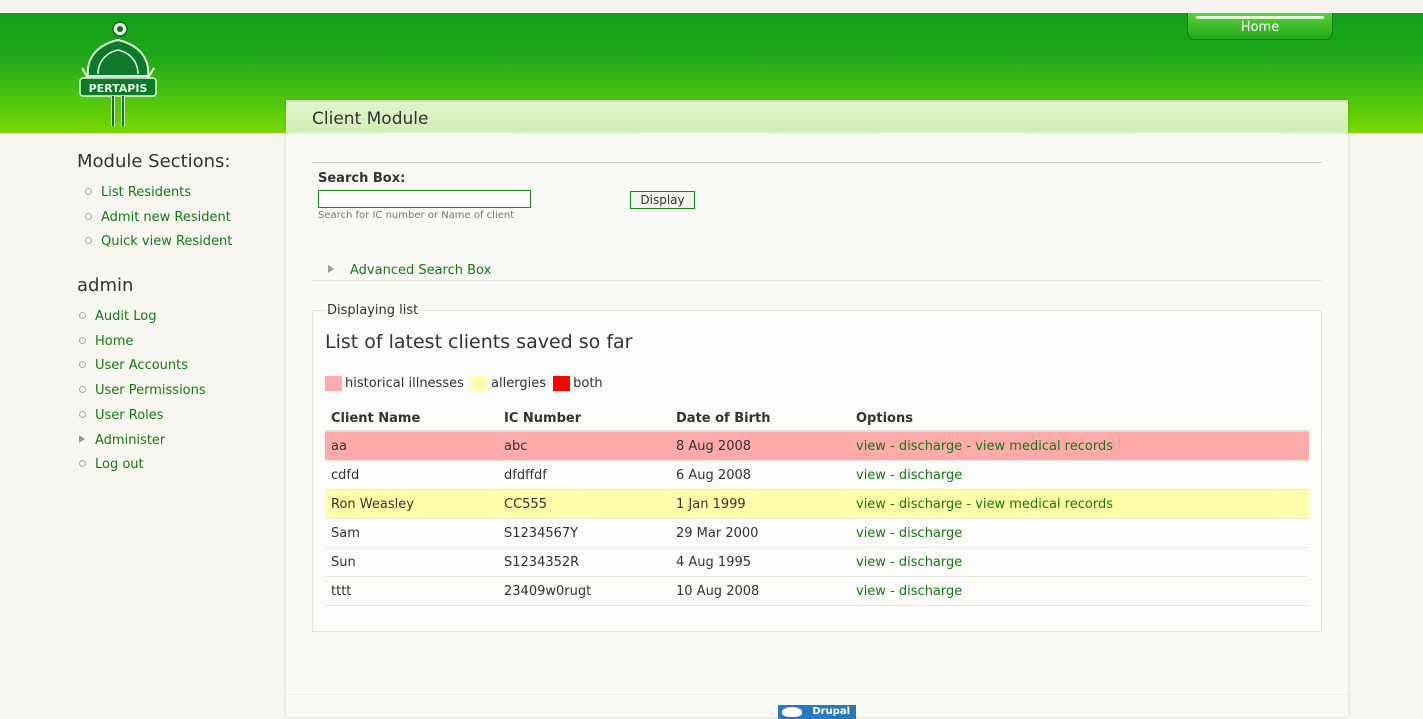 Image resolution: width=1423 pixels, height=719 pixels. What do you see at coordinates (584, 562) in the screenshot?
I see `ic-number-cell: S1234352R` at bounding box center [584, 562].